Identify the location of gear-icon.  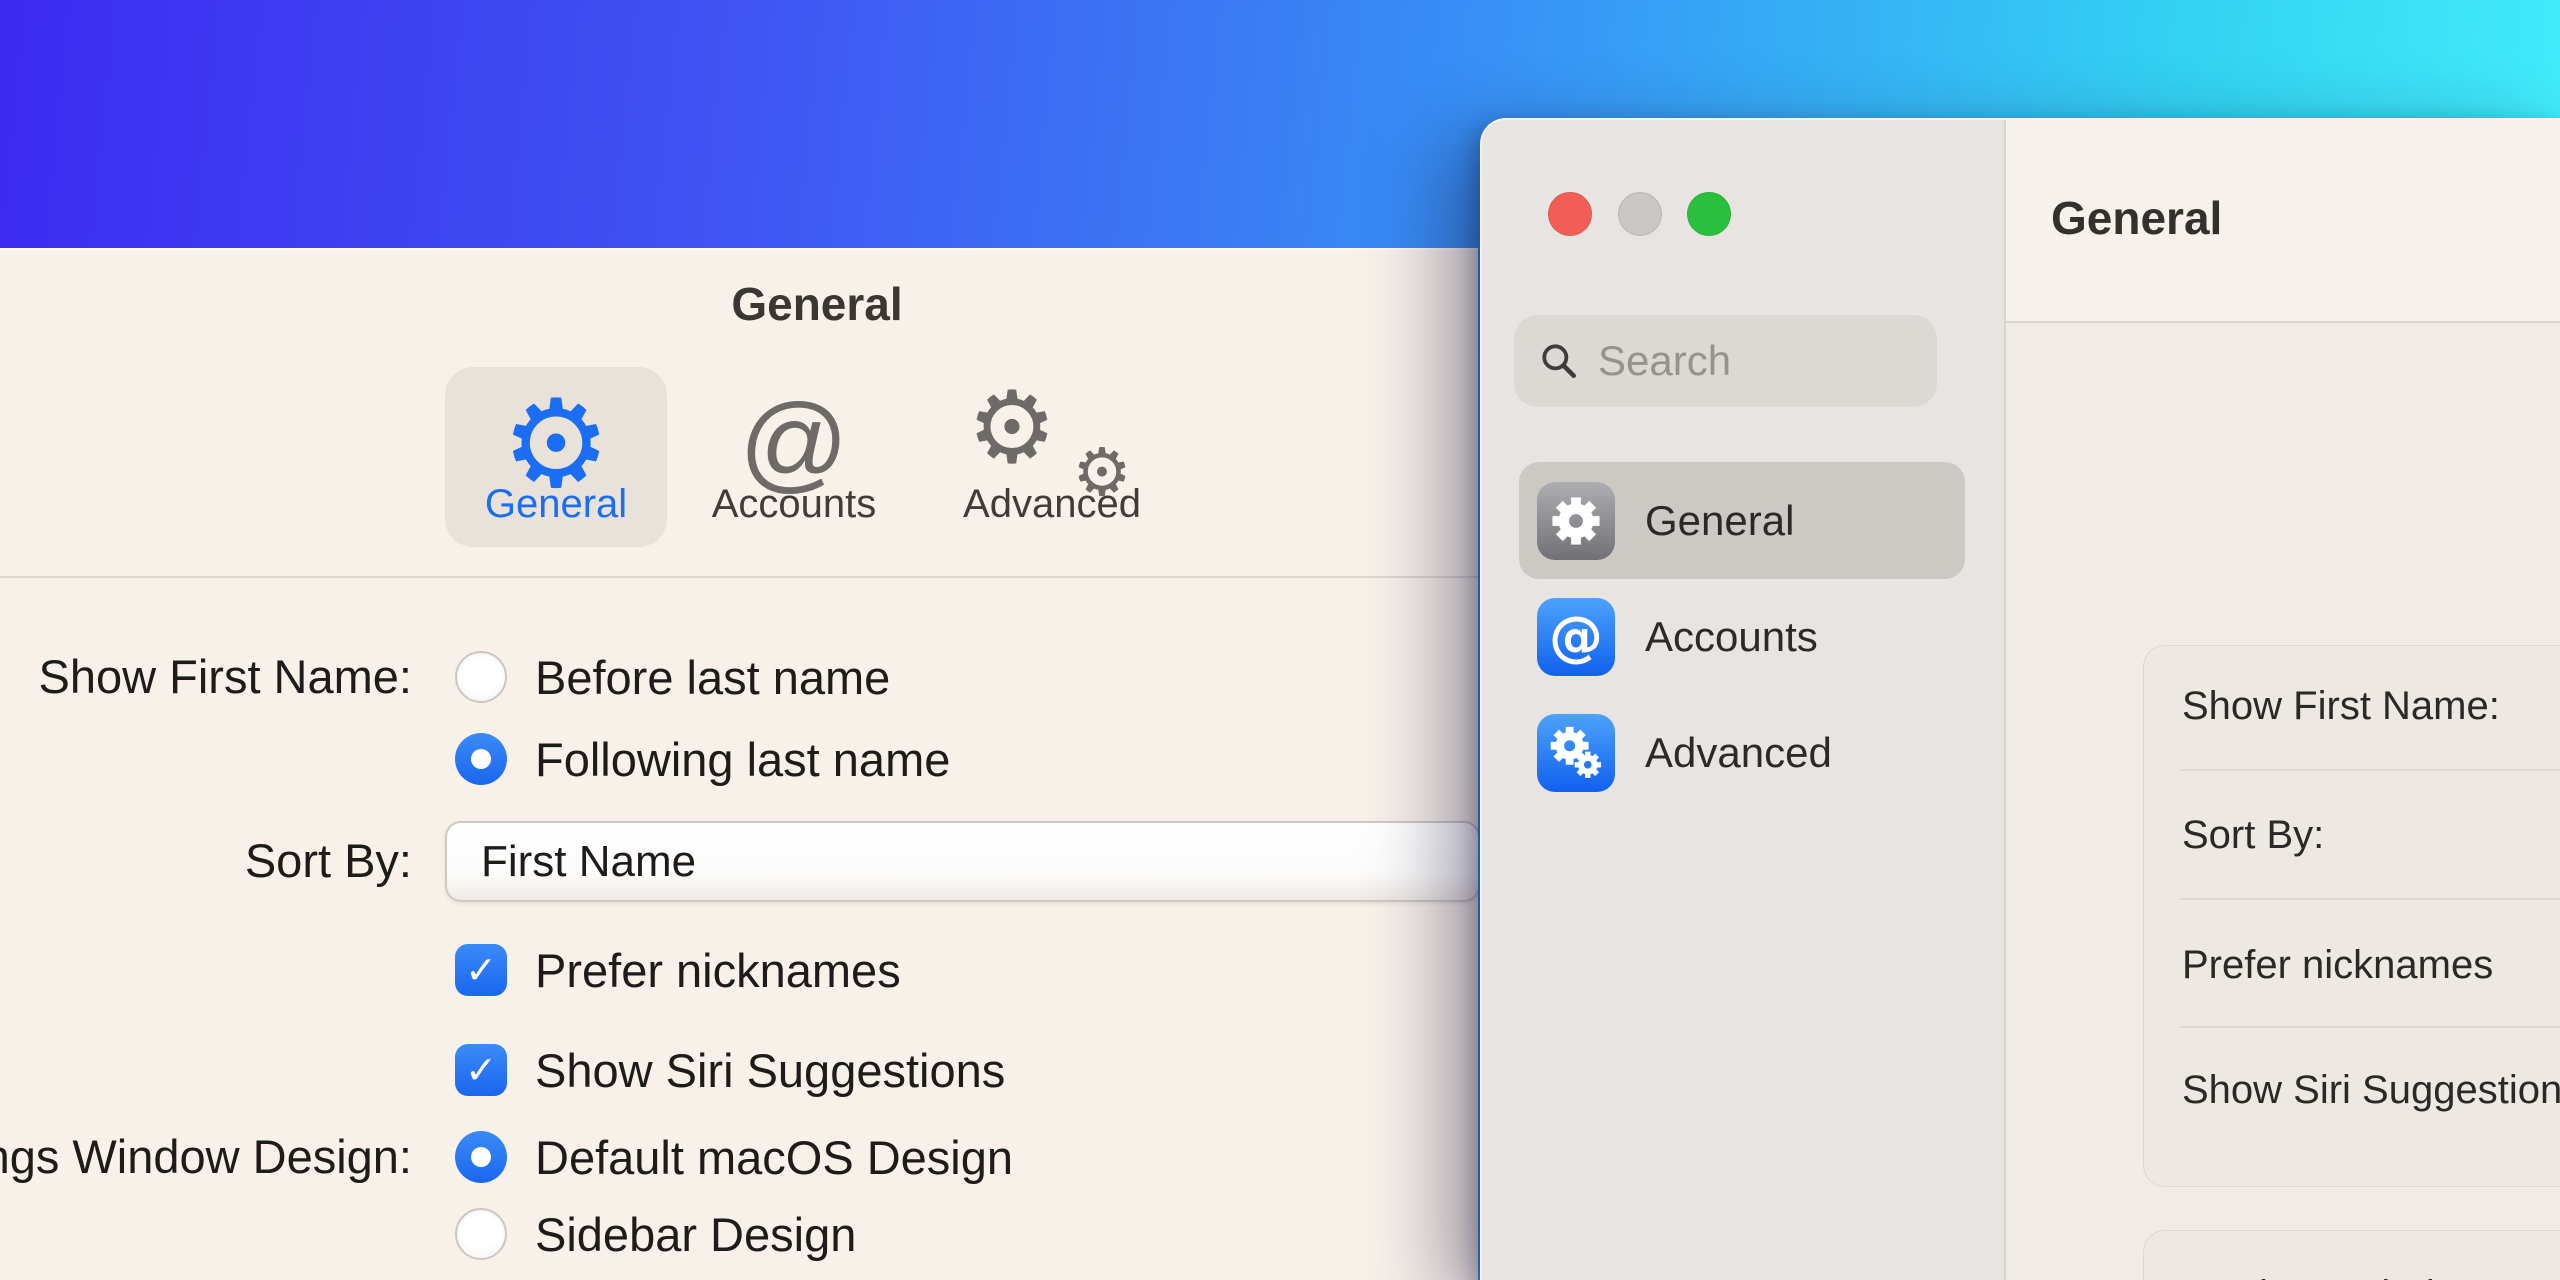
(1576, 520).